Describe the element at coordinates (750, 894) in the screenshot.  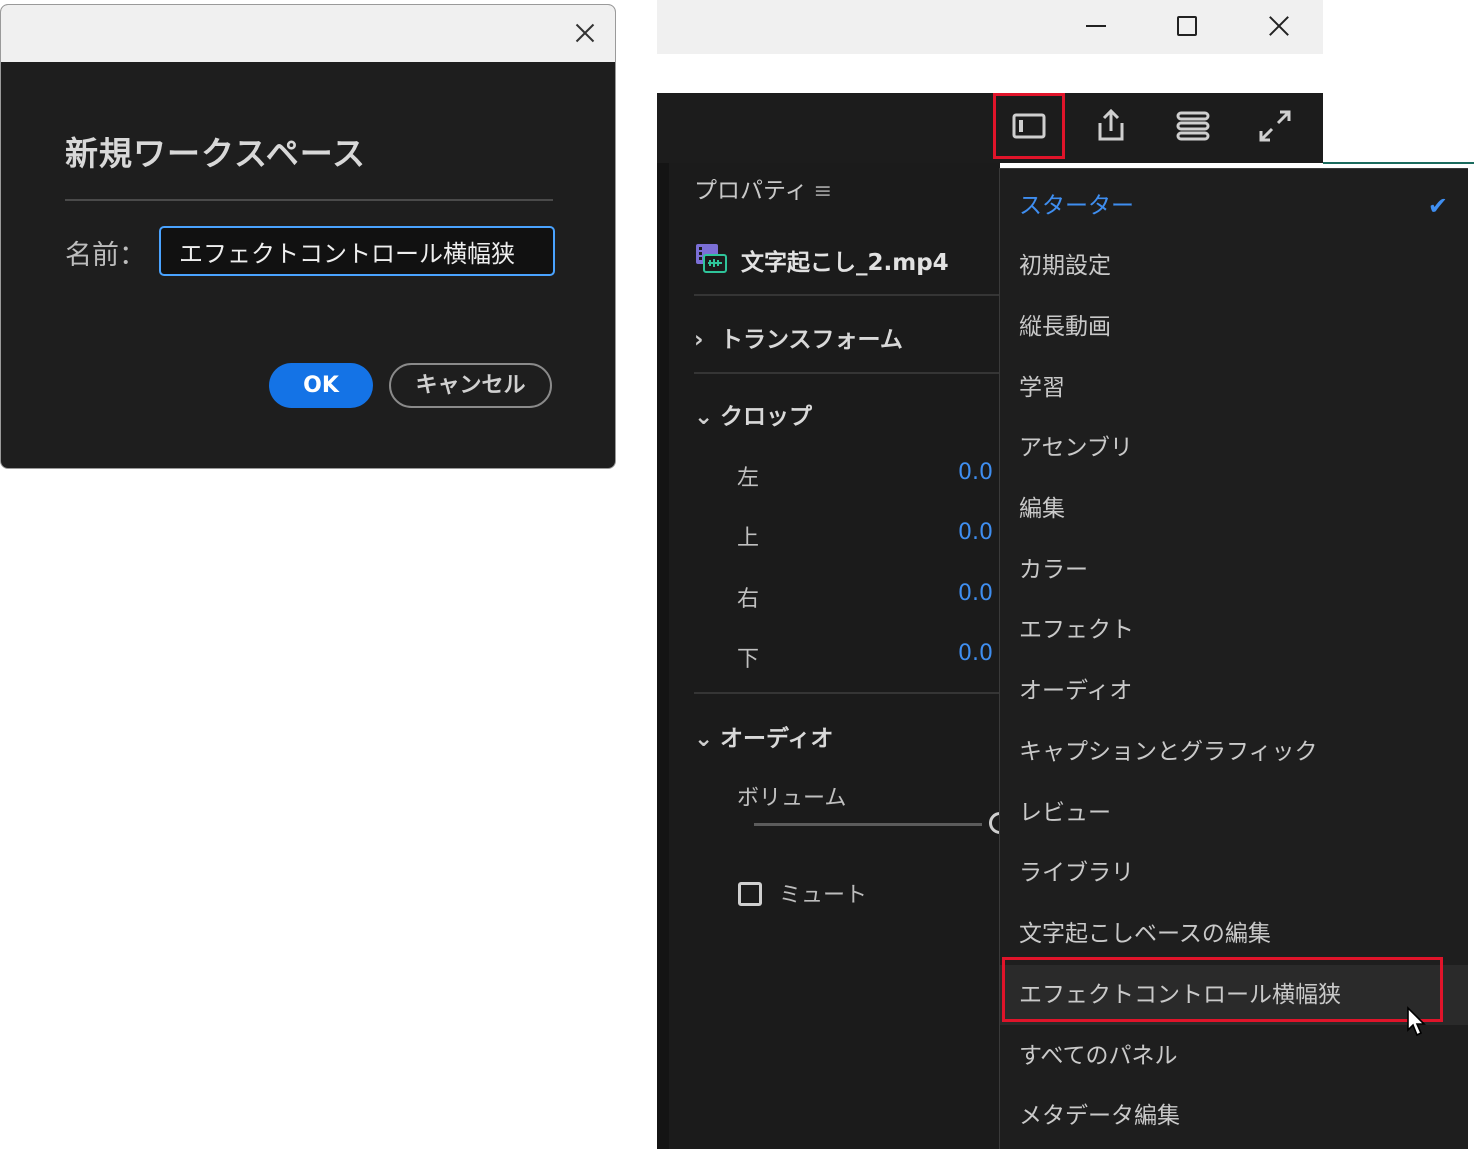
I see `mute-checkbox` at that location.